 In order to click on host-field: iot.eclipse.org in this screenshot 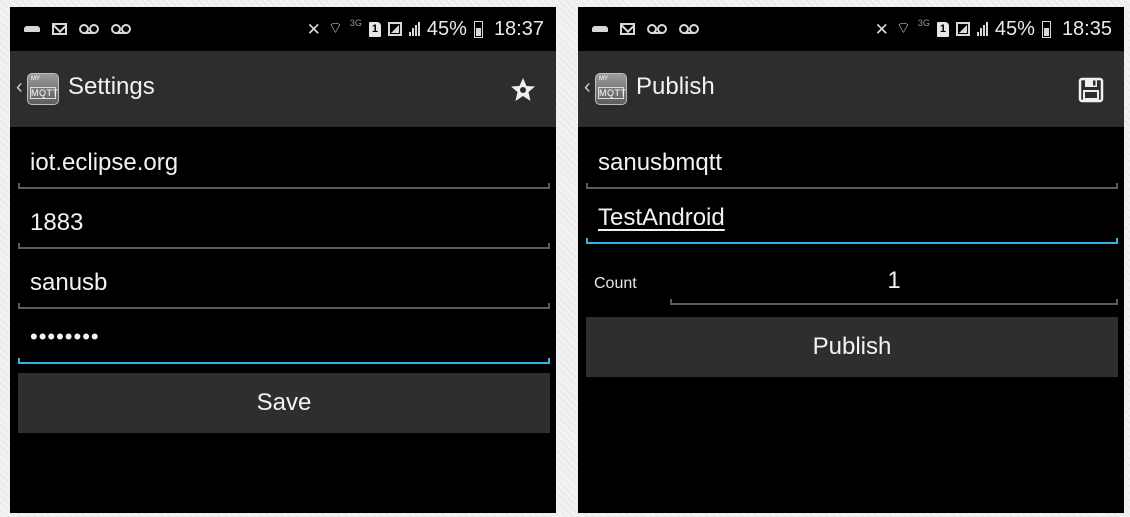, I will do `click(284, 162)`.